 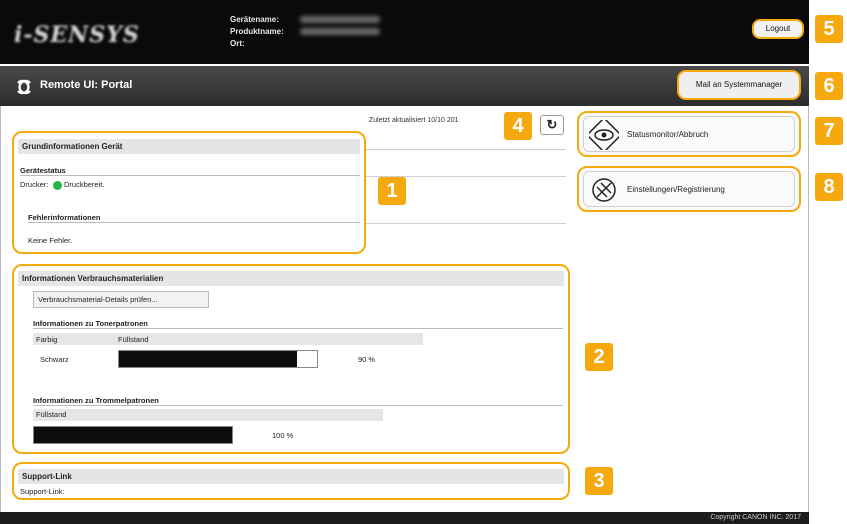 I want to click on badge-7: 7, so click(x=829, y=131).